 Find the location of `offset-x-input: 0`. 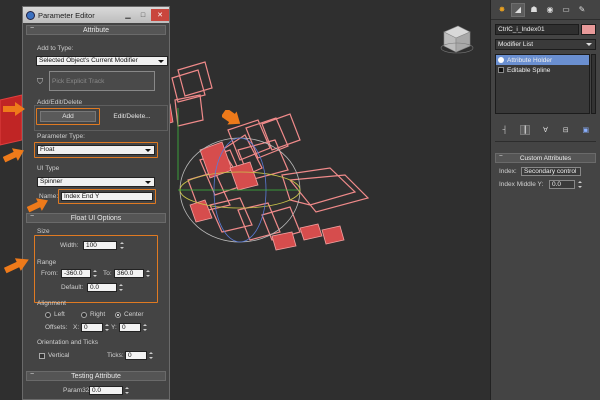

offset-x-input: 0 is located at coordinates (92, 327).